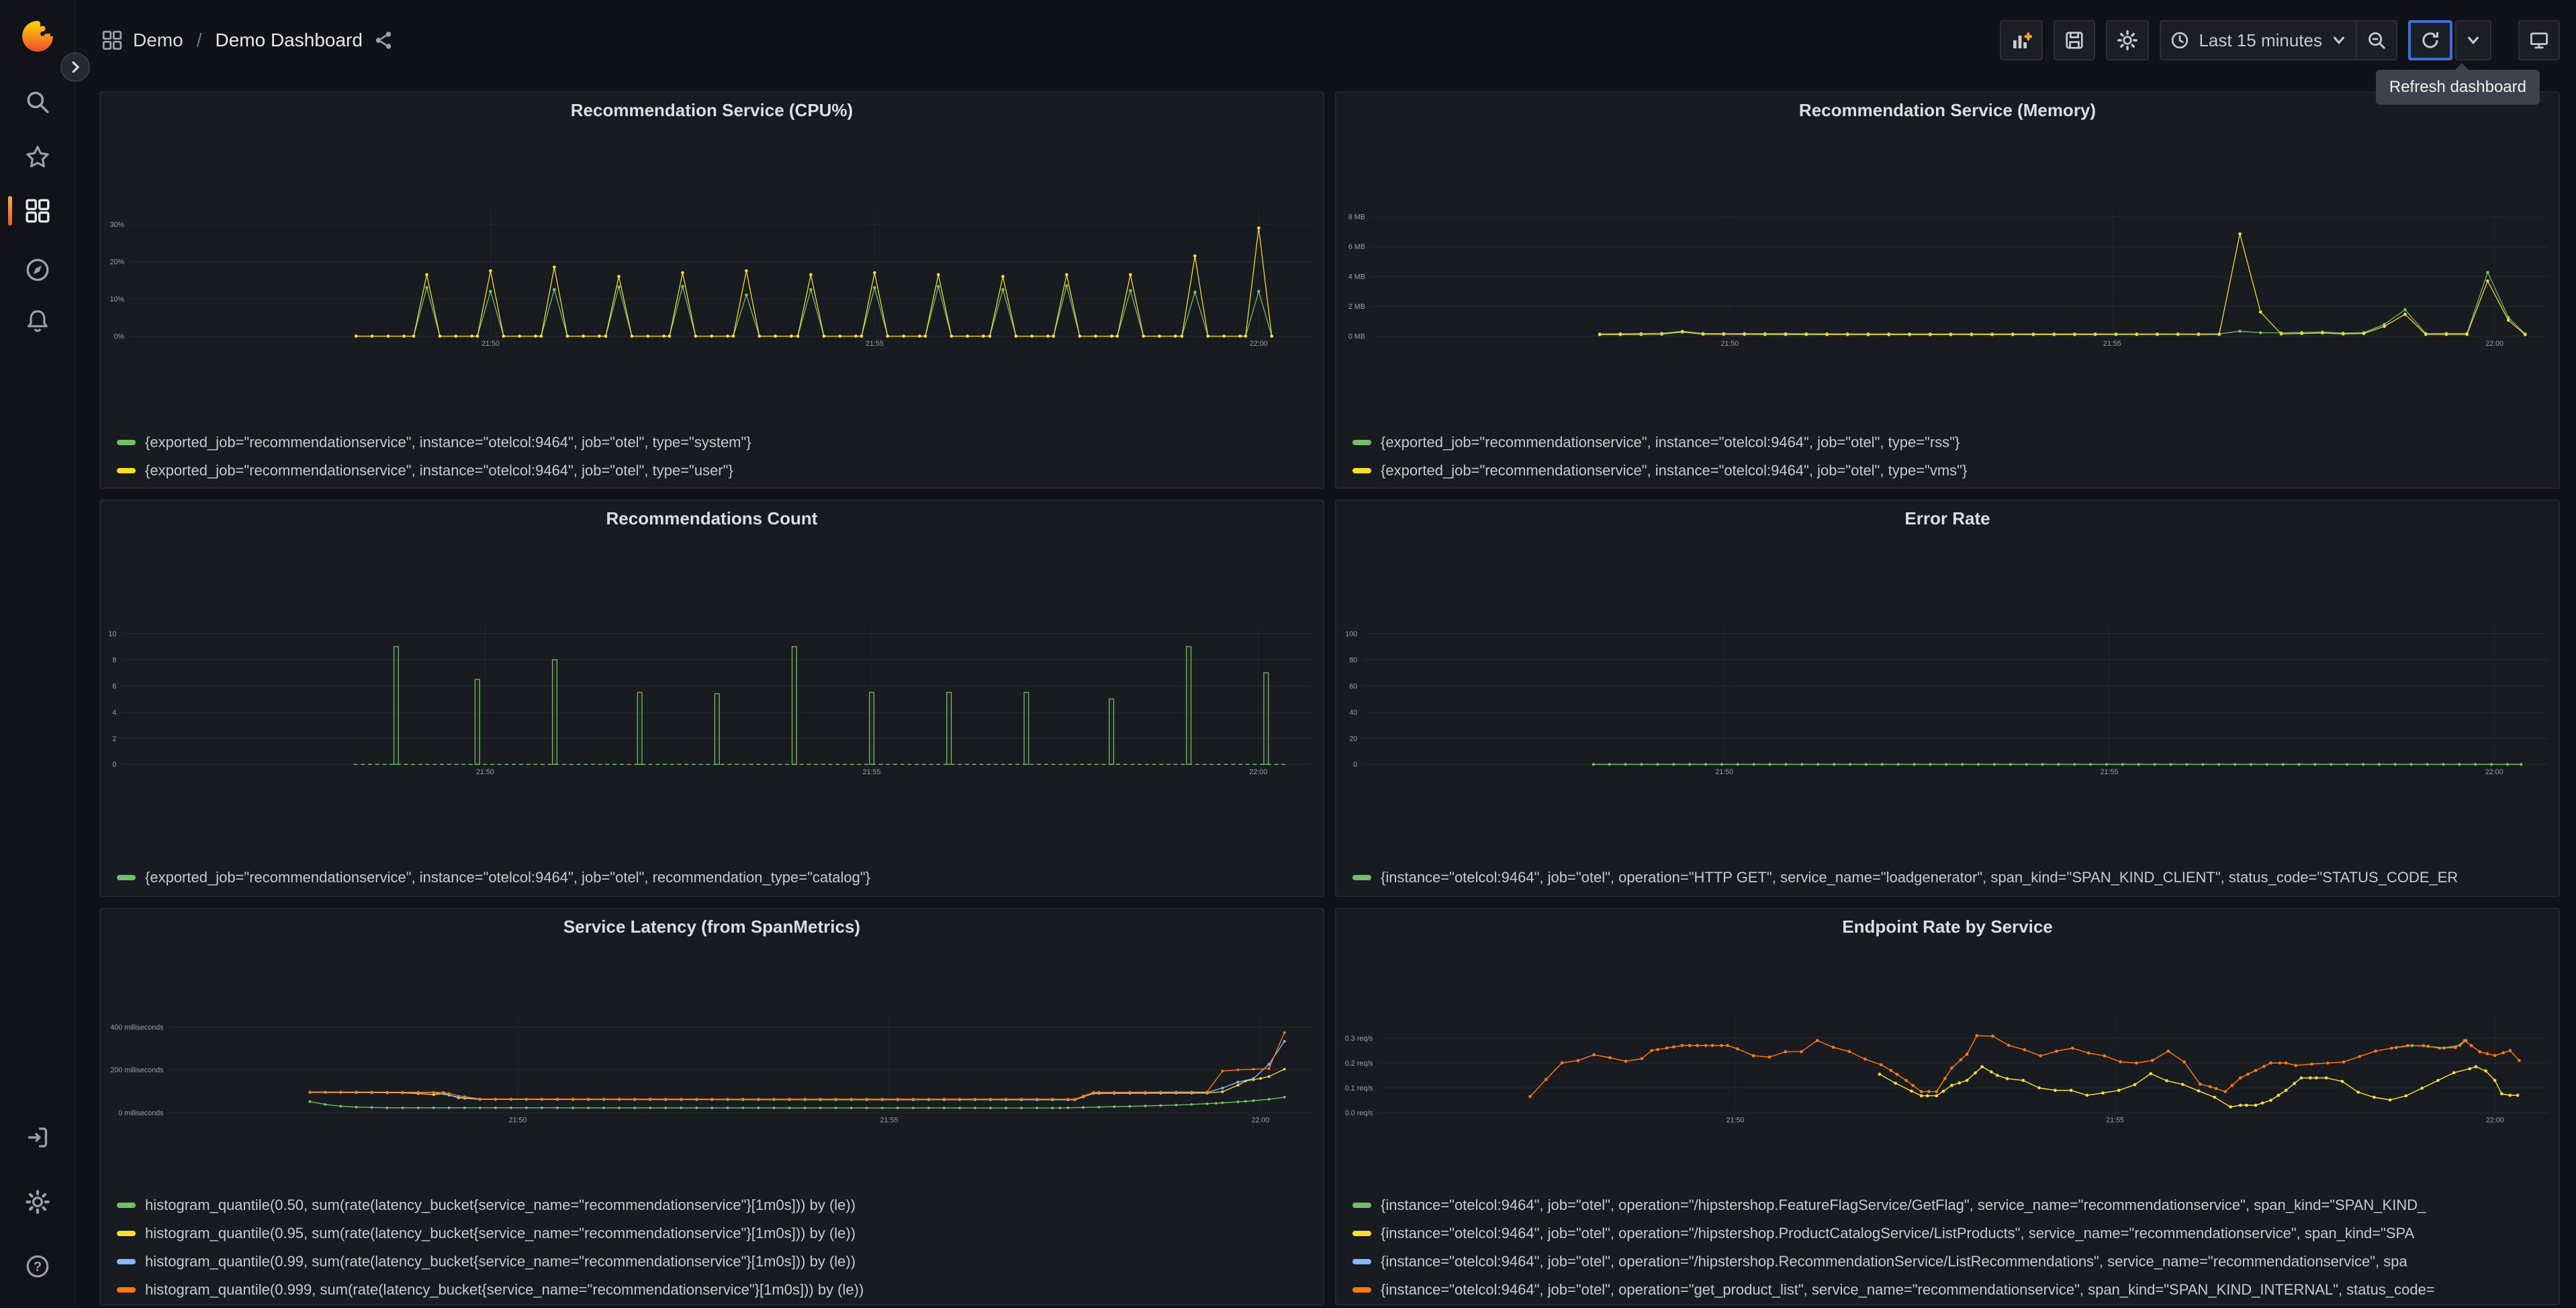 This screenshot has height=1308, width=2576. Describe the element at coordinates (1353, 739) in the screenshot. I see `svg-text: 20` at that location.